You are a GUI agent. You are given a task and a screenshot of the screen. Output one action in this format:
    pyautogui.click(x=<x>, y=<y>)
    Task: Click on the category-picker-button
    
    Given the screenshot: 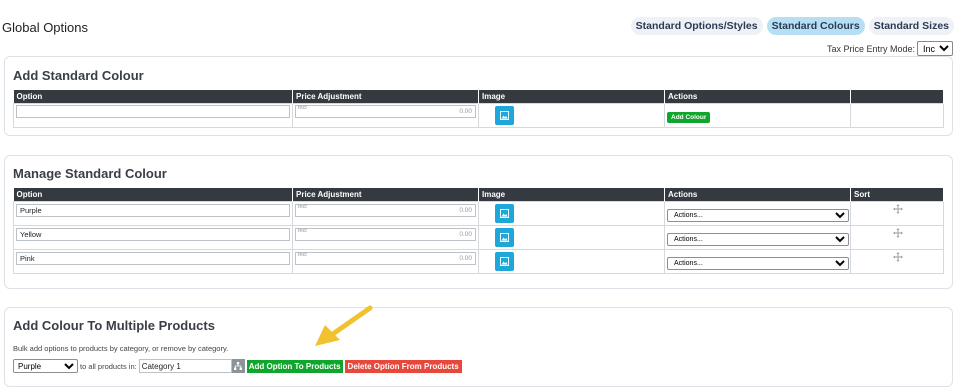 What is the action you would take?
    pyautogui.click(x=238, y=366)
    